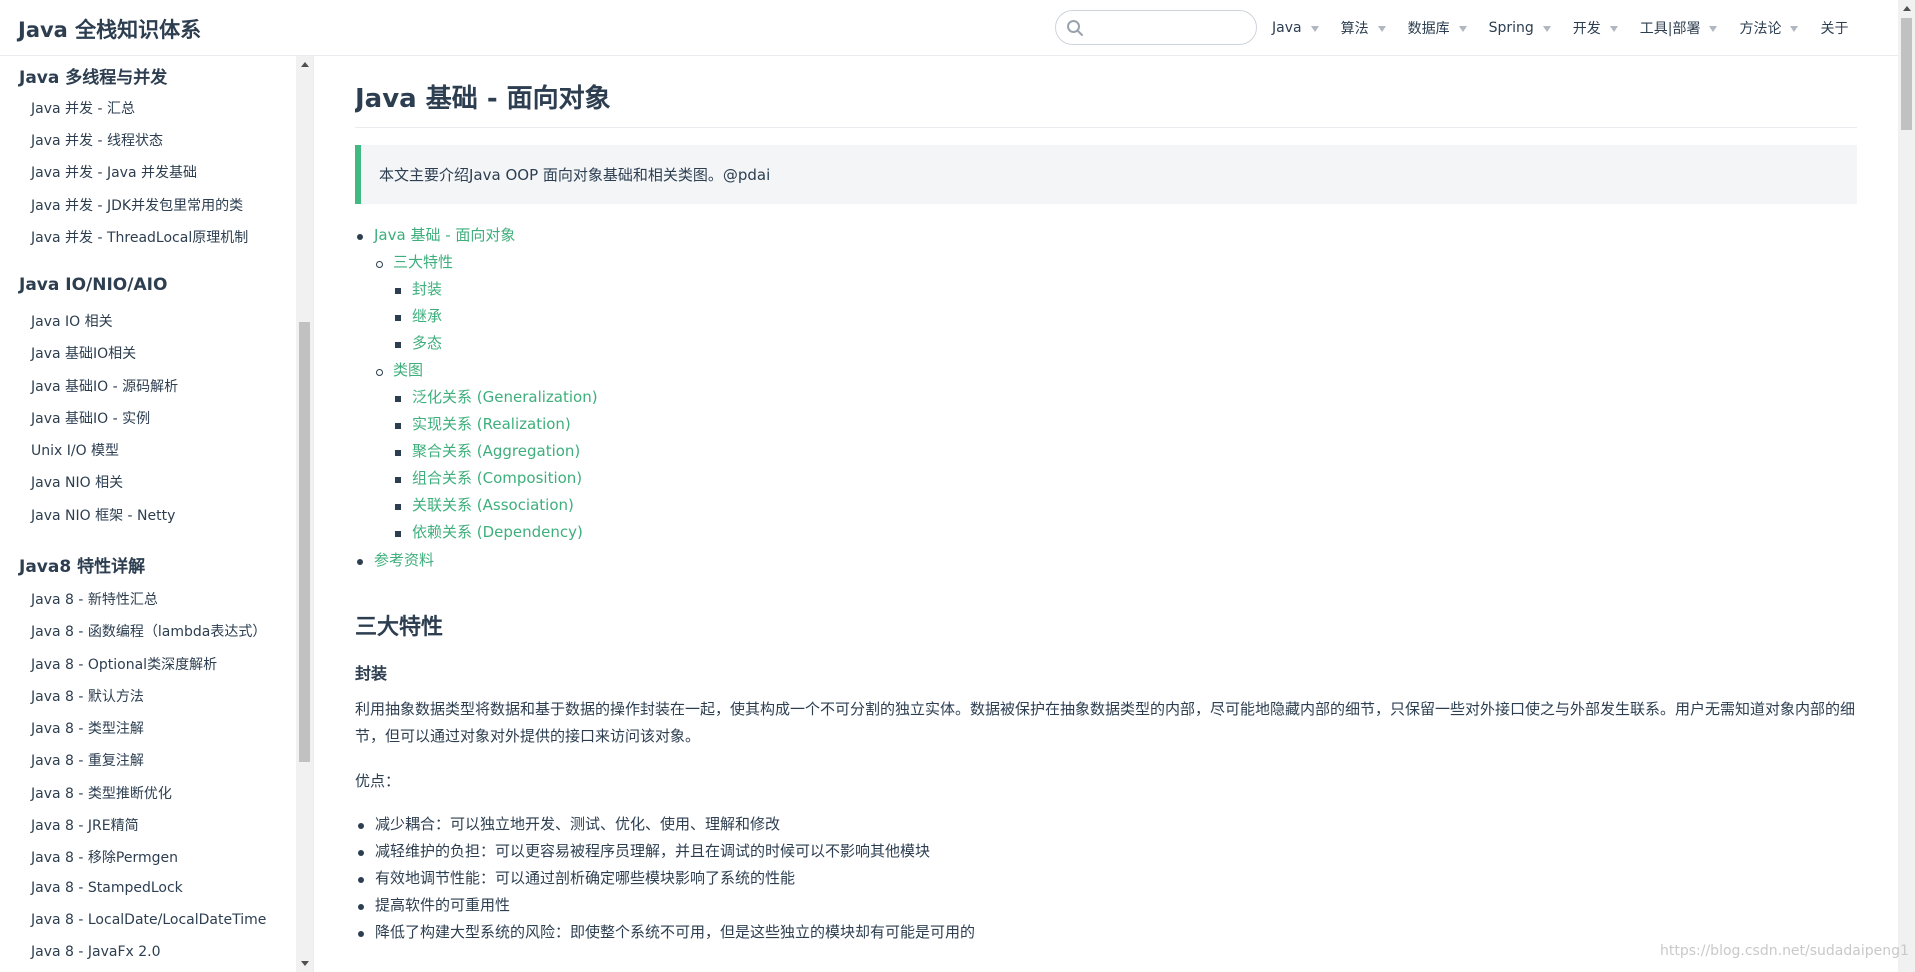 This screenshot has height=972, width=1915. Describe the element at coordinates (1106, 174) in the screenshot. I see `tip-block: 本文主要介绍Java OOP 面向对象基础和相关类图。@pdai` at that location.